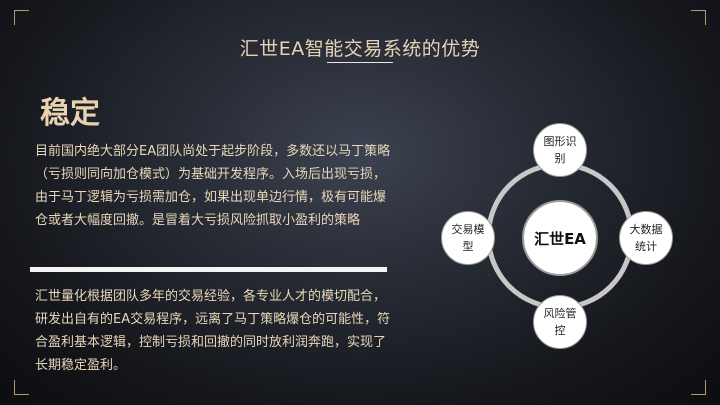 The image size is (720, 405). What do you see at coordinates (698, 17) in the screenshot?
I see `frame-corner-top-right` at bounding box center [698, 17].